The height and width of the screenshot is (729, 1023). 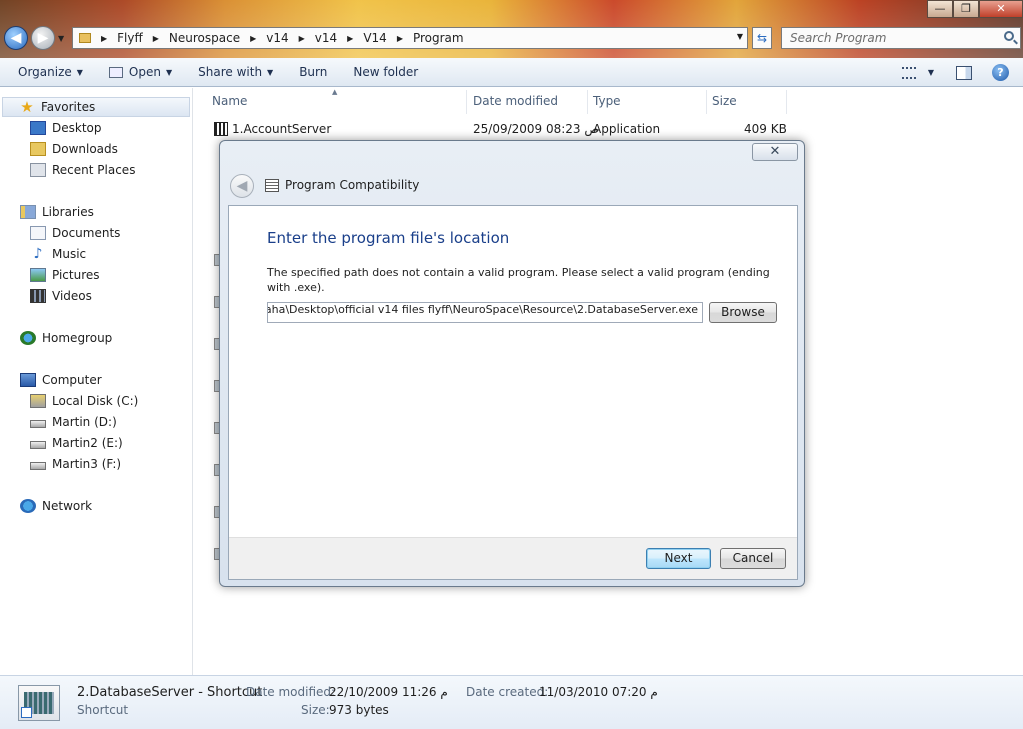 What do you see at coordinates (39, 703) in the screenshot?
I see `shortcut-thumbnail-icon` at bounding box center [39, 703].